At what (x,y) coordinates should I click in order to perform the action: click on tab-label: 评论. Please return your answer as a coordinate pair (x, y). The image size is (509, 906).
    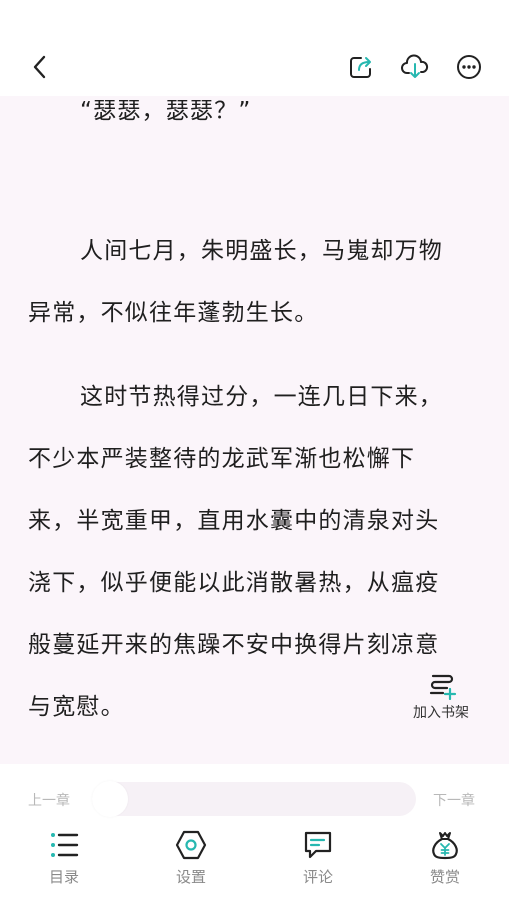
    Looking at the image, I should click on (317, 877).